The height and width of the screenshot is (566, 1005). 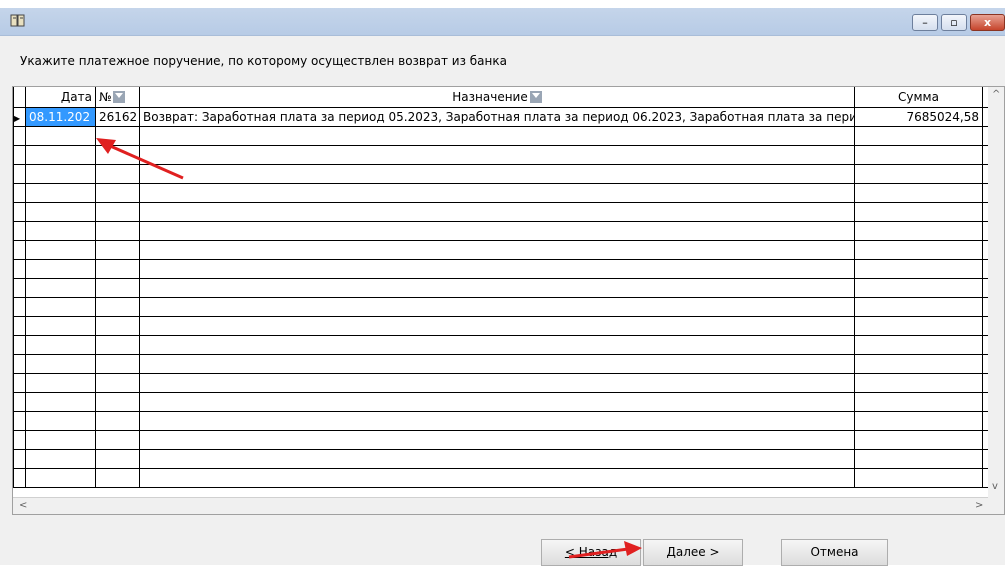 What do you see at coordinates (954, 22) in the screenshot?
I see `maximize-button: ▫` at bounding box center [954, 22].